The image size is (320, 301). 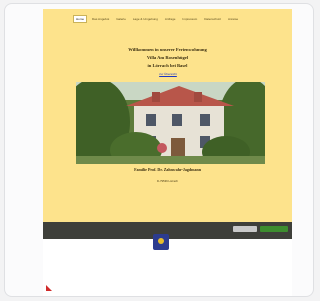 I want to click on nav-item-angebot: Das Angebot, so click(x=100, y=19).